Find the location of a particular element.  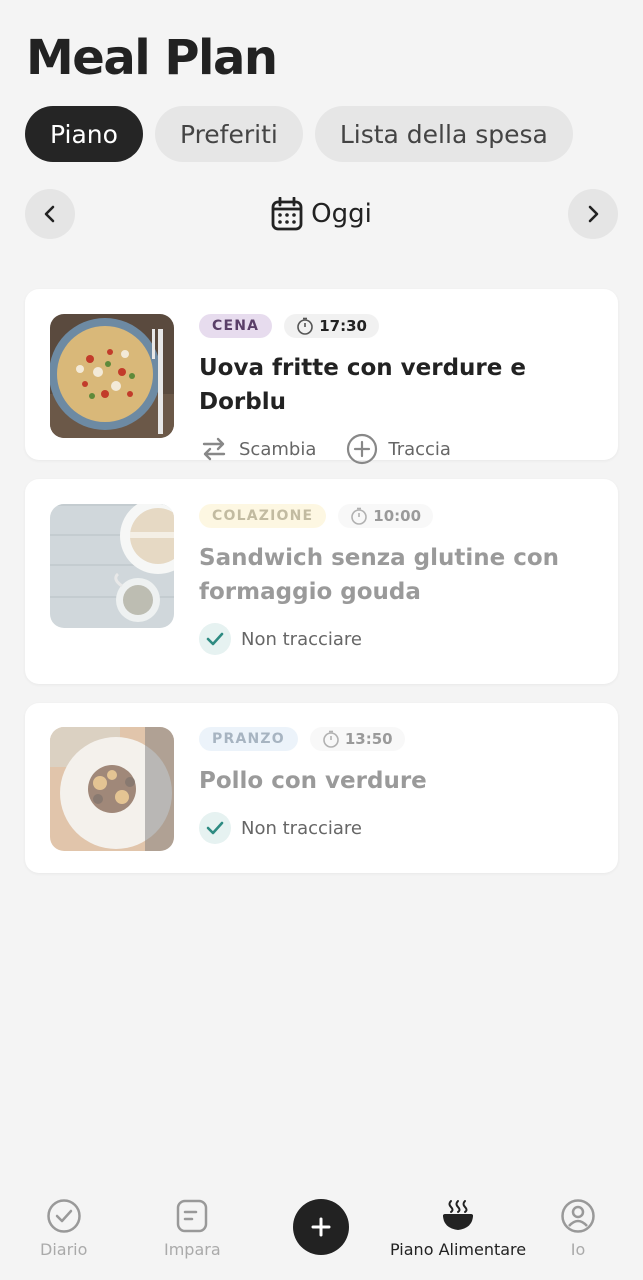

nav-piano-alimentare: Piano Alimentare is located at coordinates (458, 1228).